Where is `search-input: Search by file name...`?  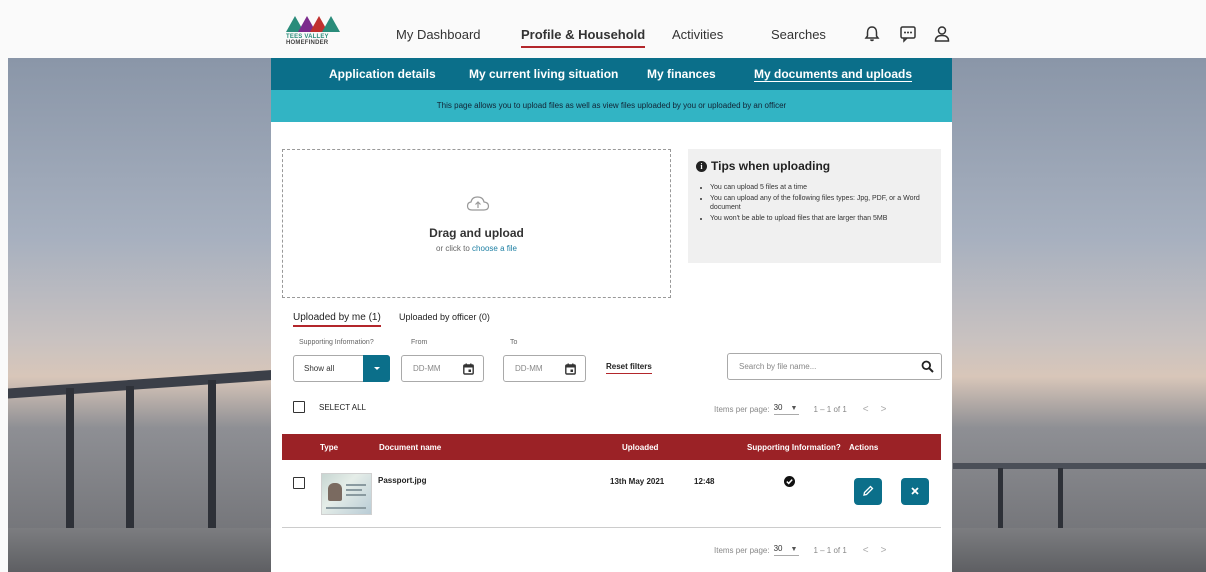 search-input: Search by file name... is located at coordinates (834, 366).